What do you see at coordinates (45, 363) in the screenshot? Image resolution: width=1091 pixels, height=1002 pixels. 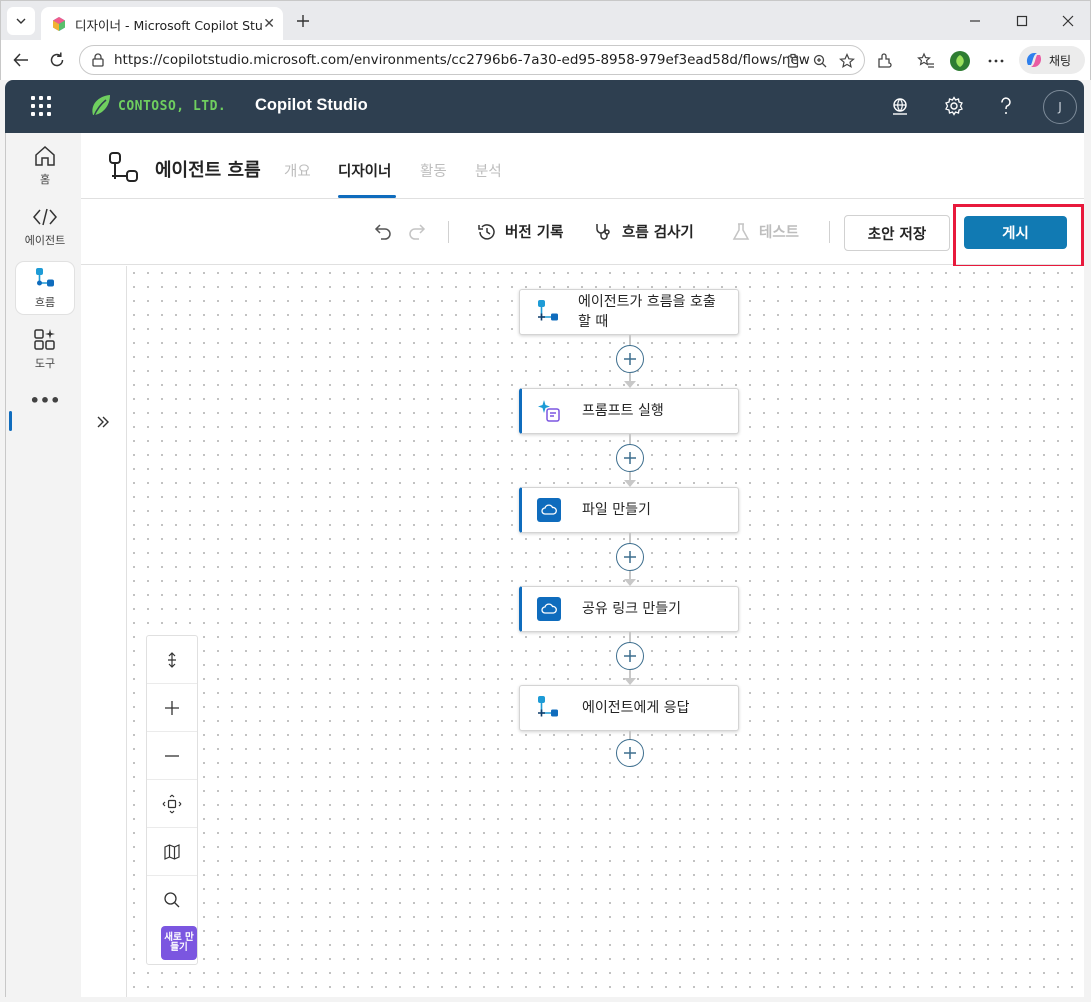 I see `nav-label-tools: 도구` at bounding box center [45, 363].